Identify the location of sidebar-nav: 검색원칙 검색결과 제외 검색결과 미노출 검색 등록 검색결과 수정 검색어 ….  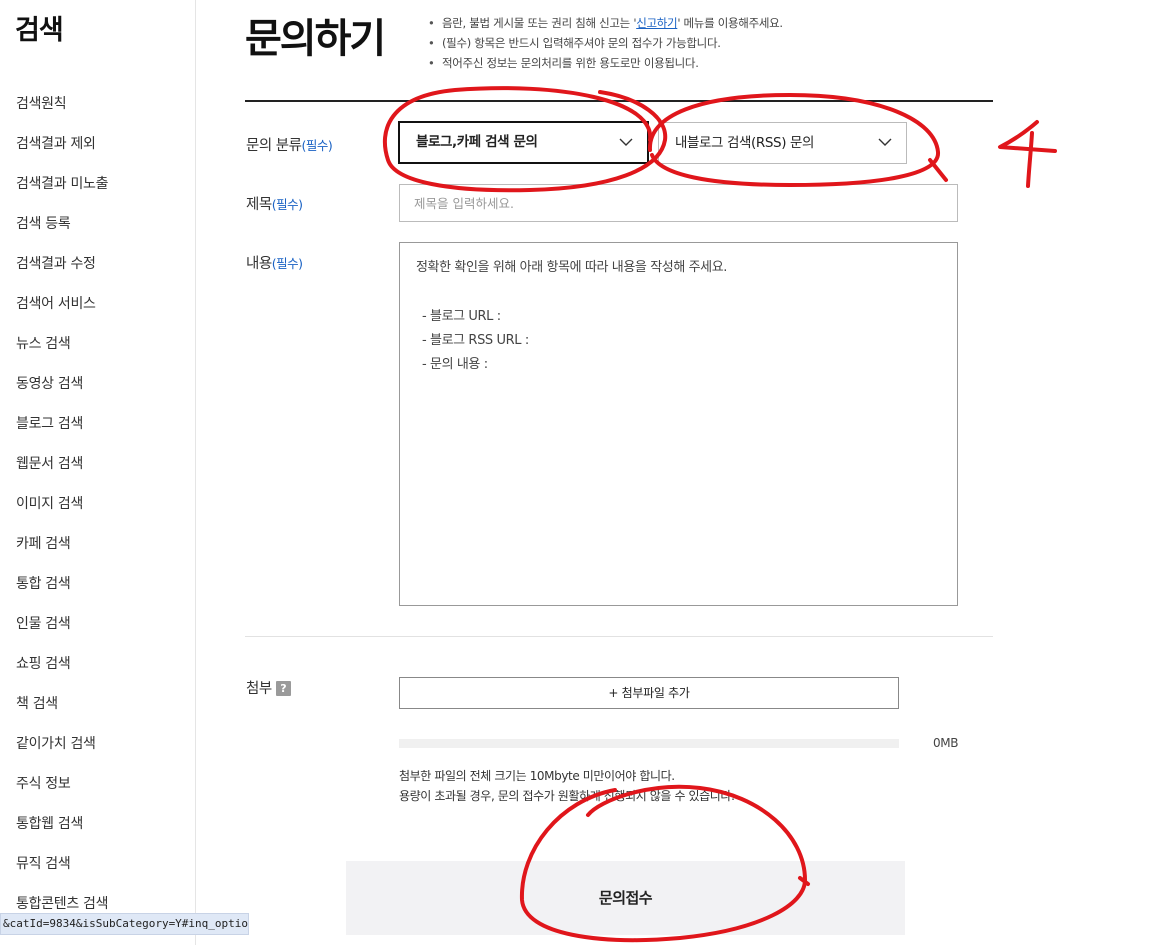
(62, 512).